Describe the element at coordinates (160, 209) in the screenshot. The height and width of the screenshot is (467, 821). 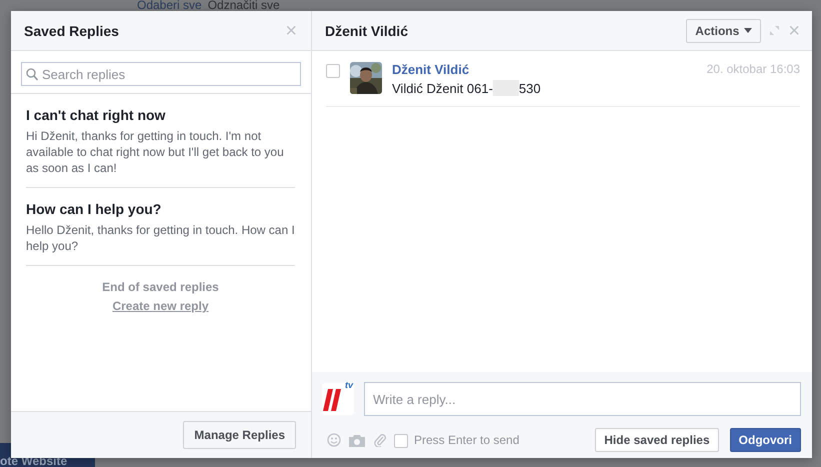
I see `reply-title: How can I help you?` at that location.